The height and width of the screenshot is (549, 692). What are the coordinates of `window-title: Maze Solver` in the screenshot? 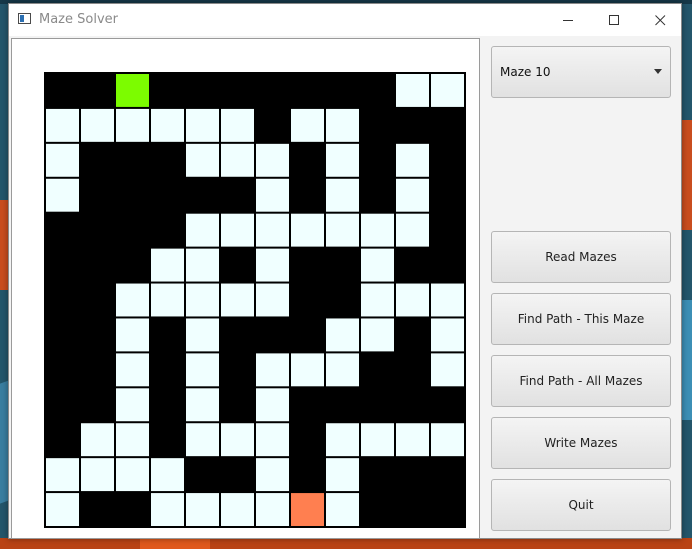 It's located at (78, 19).